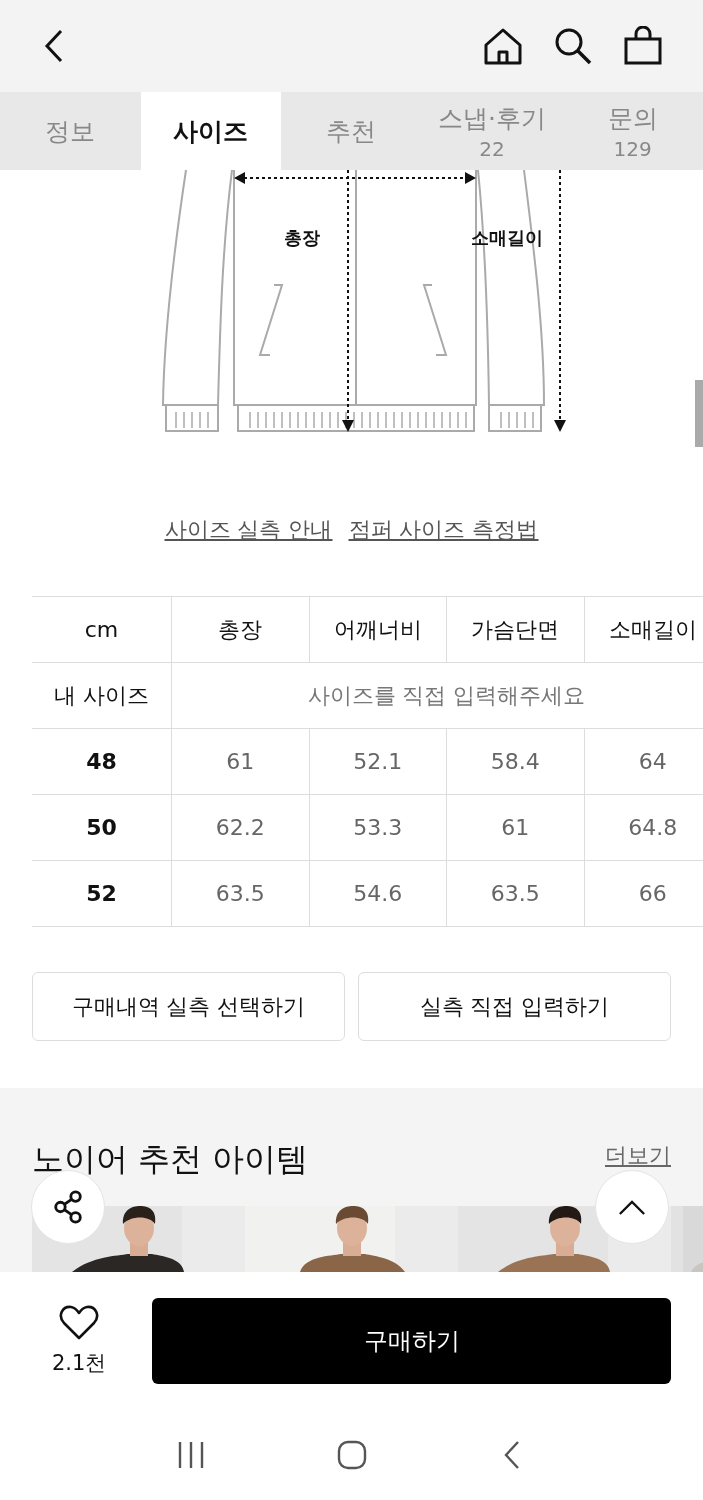 The image size is (703, 1500). Describe the element at coordinates (170, 1159) in the screenshot. I see `section-title: 노이어 추천 아이템` at that location.